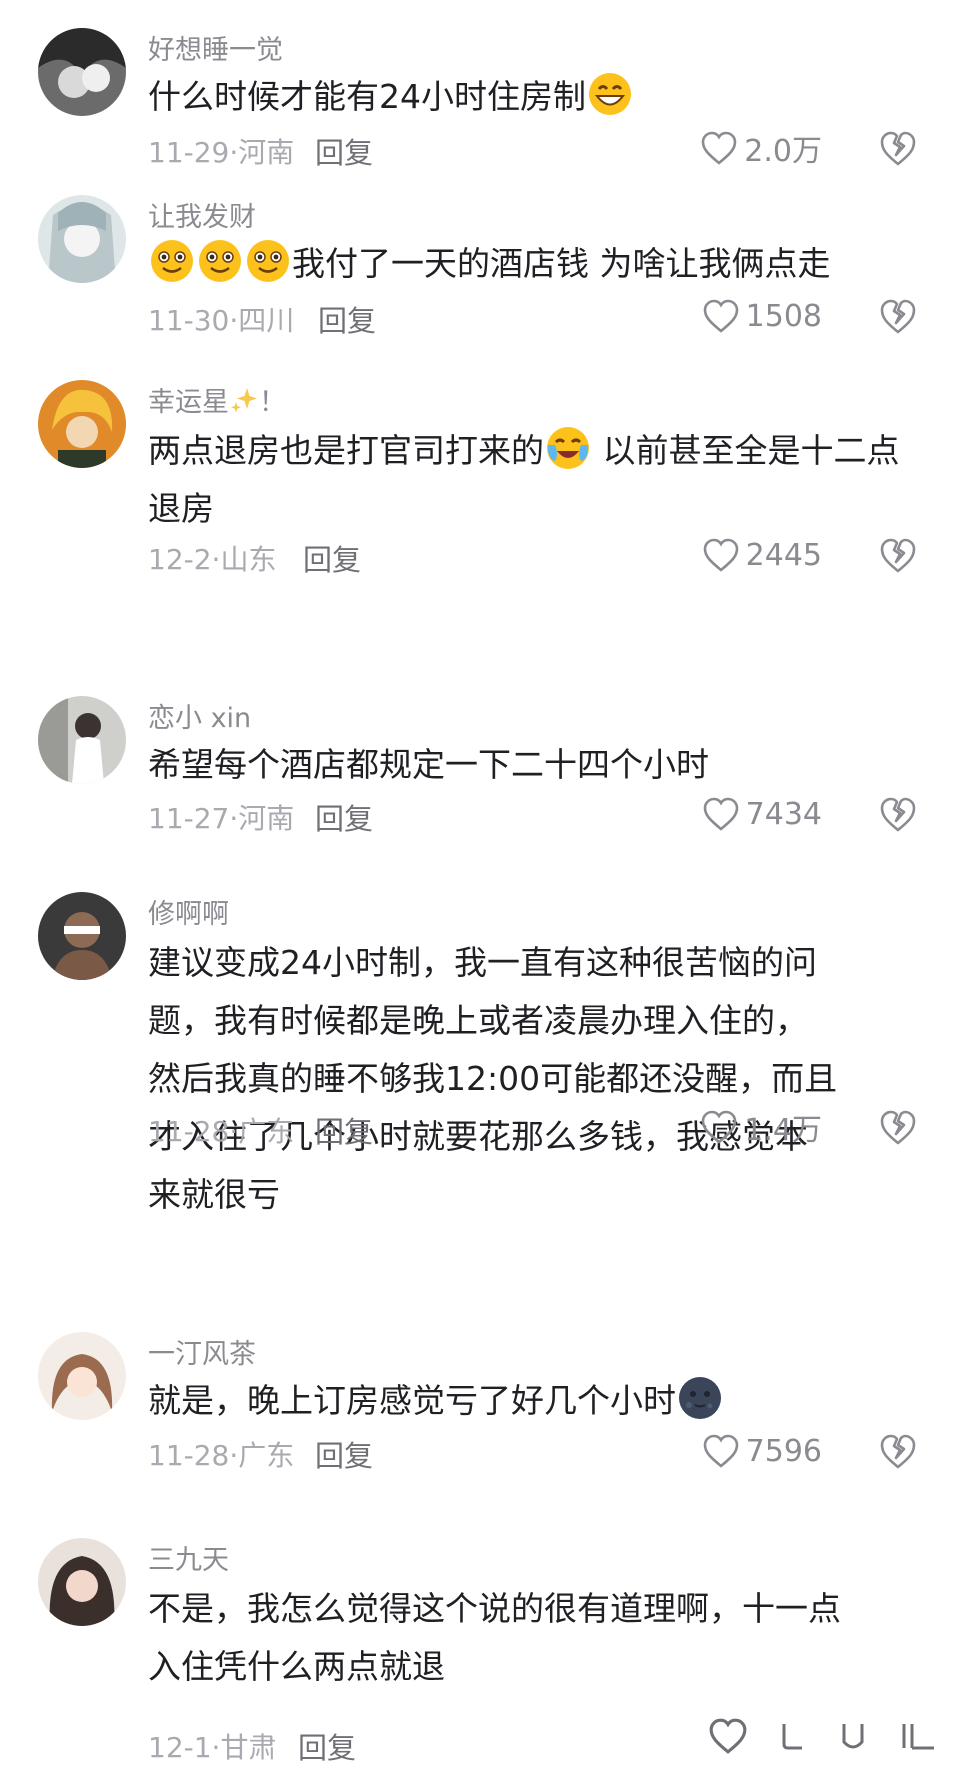  Describe the element at coordinates (568, 448) in the screenshot. I see `crying-laughing-emoji` at that location.